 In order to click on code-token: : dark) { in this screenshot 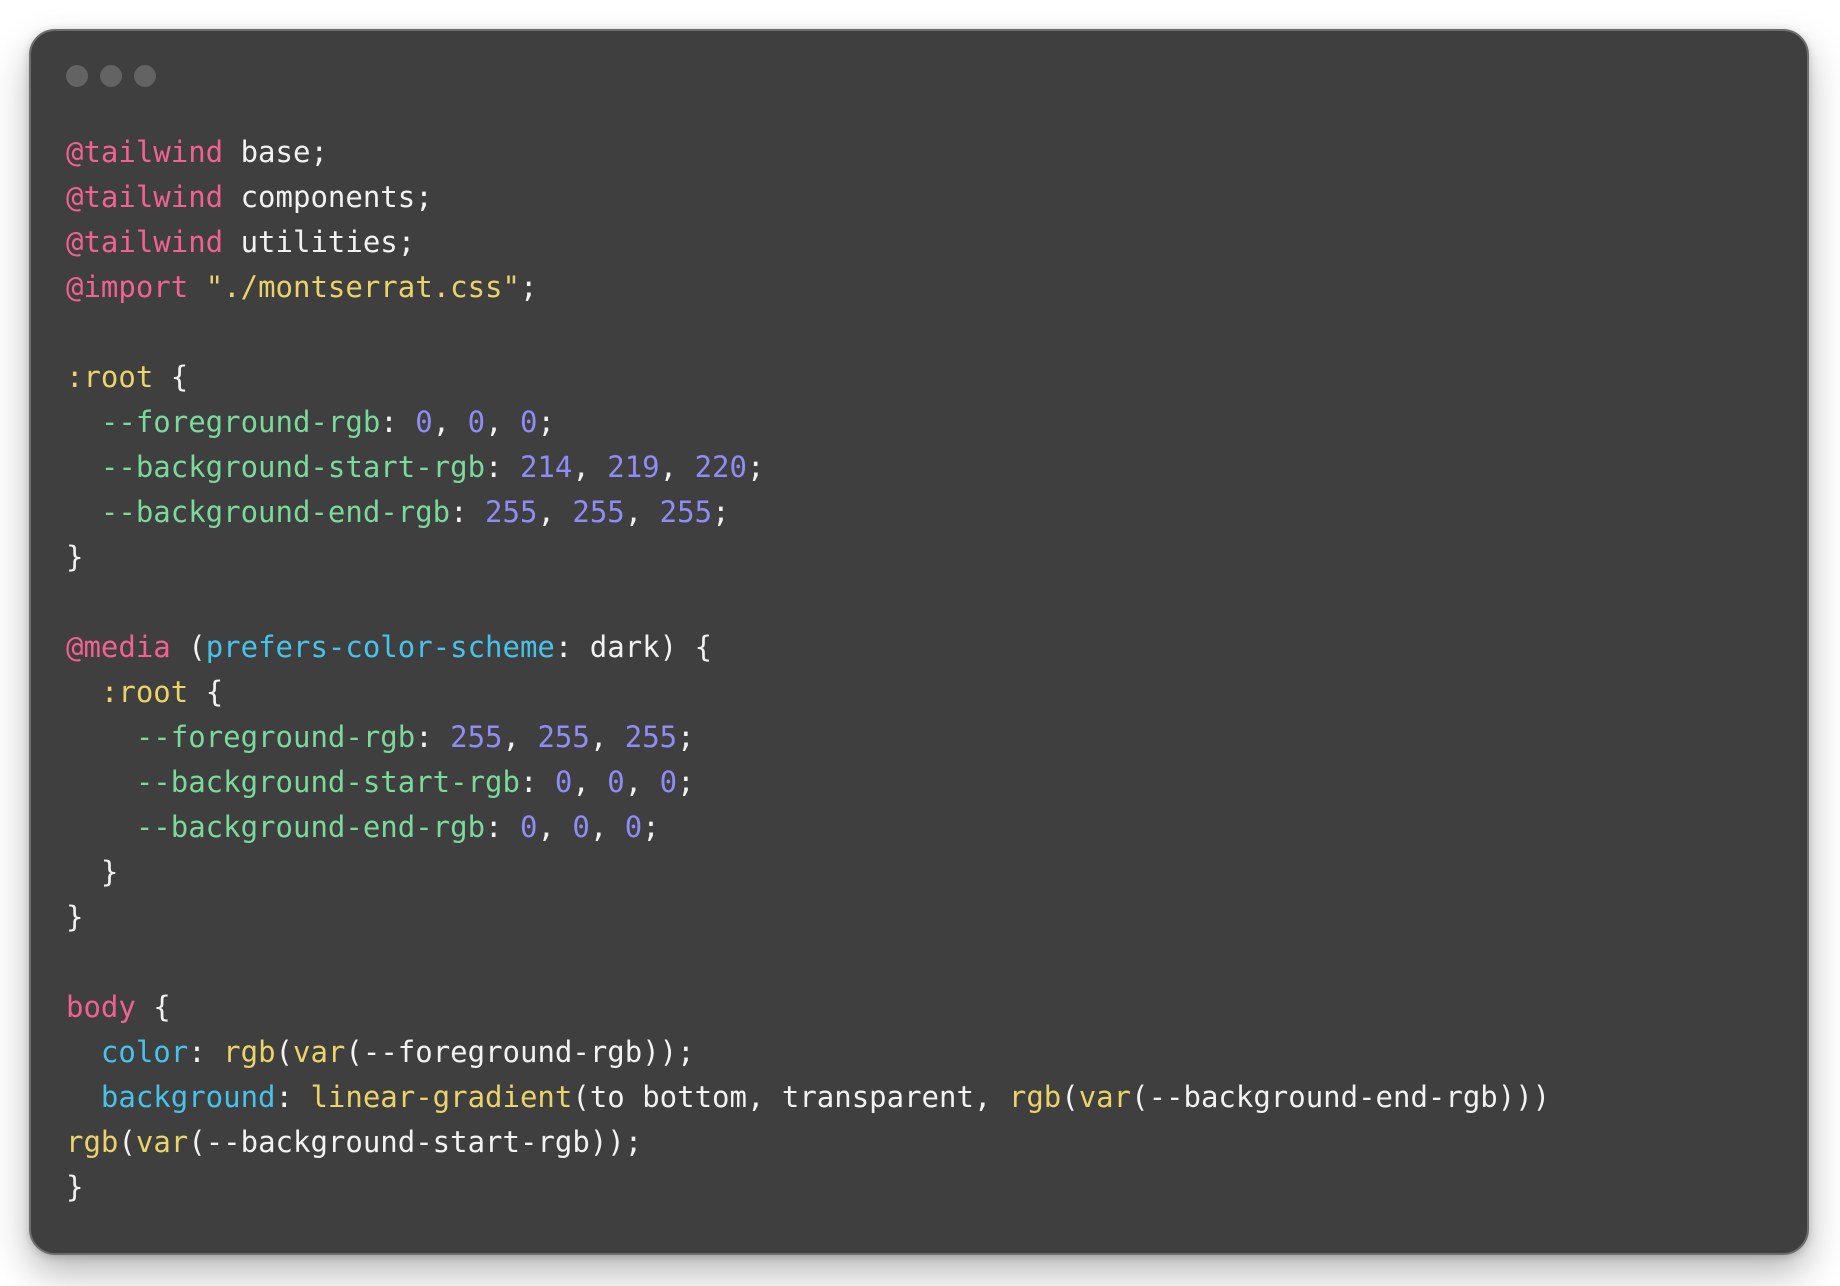, I will do `click(633, 647)`.